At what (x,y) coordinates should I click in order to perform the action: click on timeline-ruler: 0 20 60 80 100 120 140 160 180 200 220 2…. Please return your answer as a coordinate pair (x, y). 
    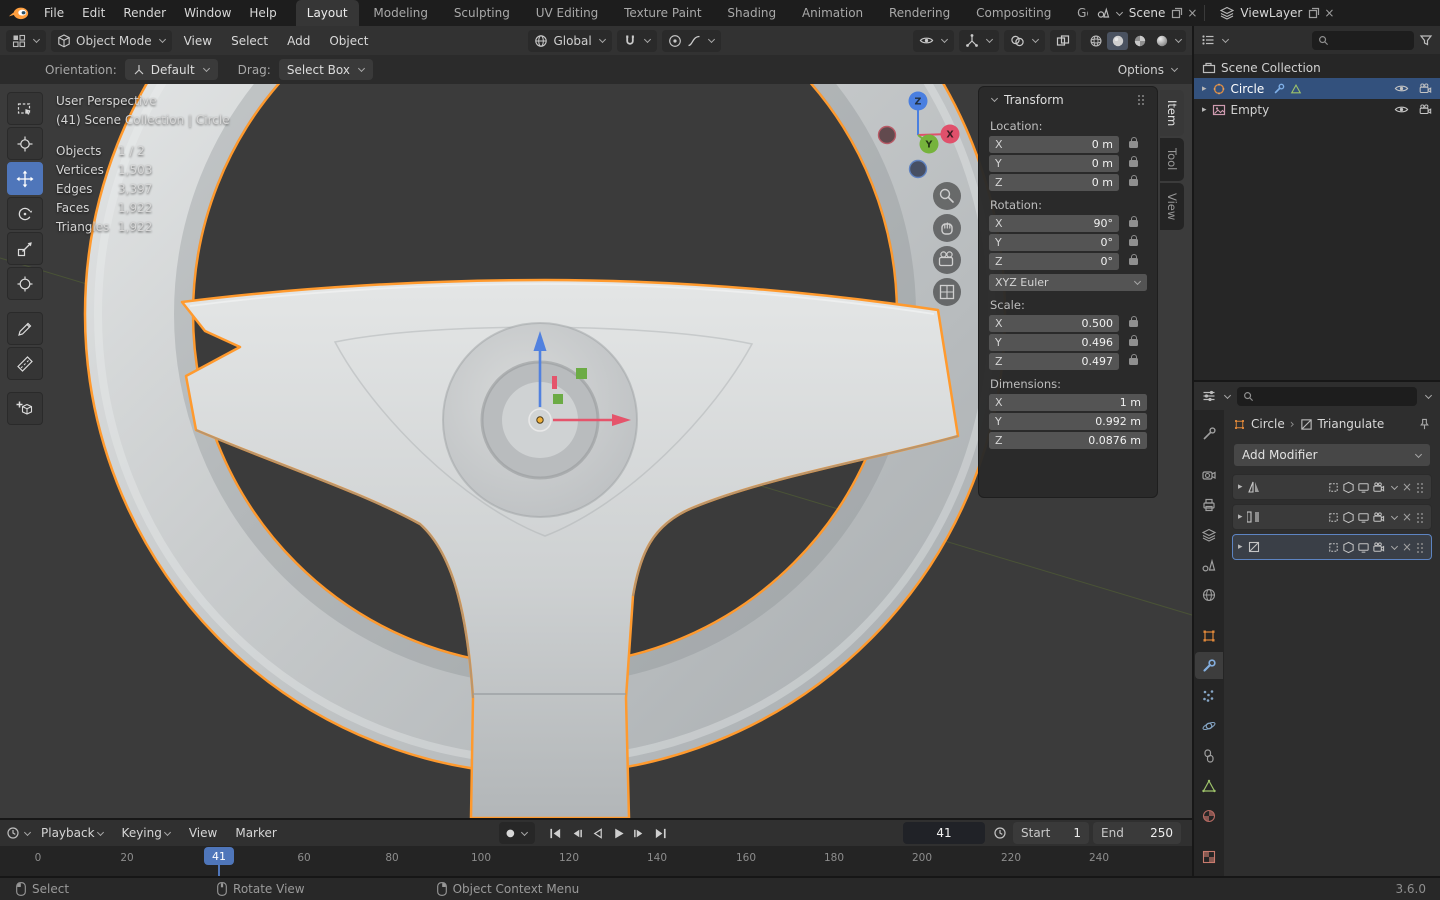
    Looking at the image, I should click on (596, 861).